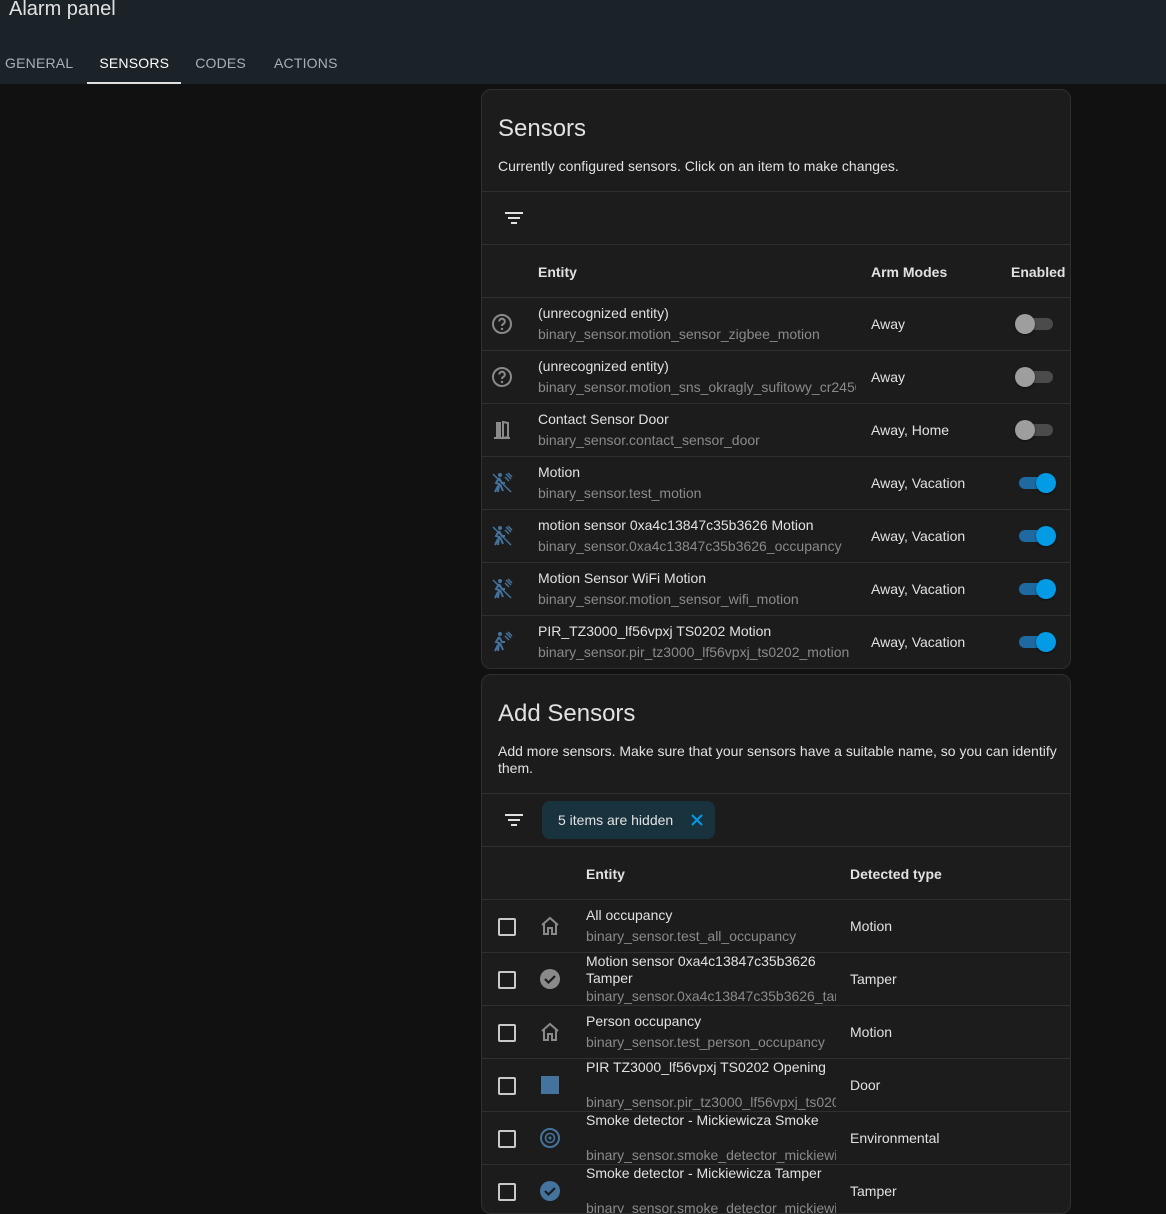 This screenshot has height=1214, width=1166. Describe the element at coordinates (644, 1021) in the screenshot. I see `entity-name: Person occupancy` at that location.